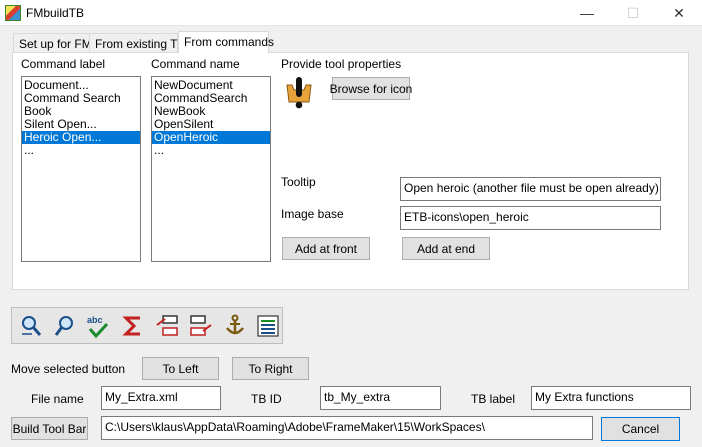 The width and height of the screenshot is (702, 447). Describe the element at coordinates (13, 13) in the screenshot. I see `app-icon` at that location.